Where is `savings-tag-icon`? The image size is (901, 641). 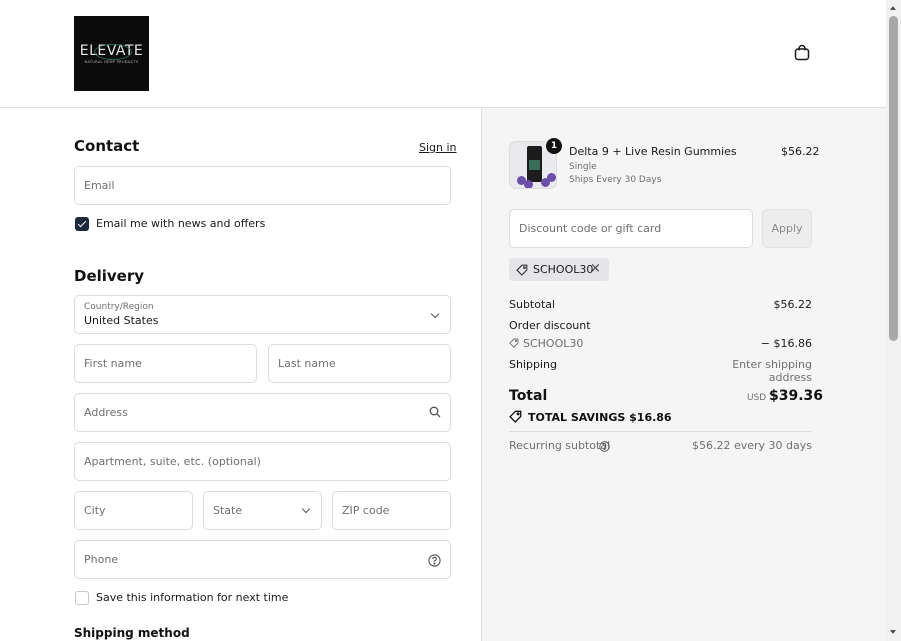 savings-tag-icon is located at coordinates (515, 416).